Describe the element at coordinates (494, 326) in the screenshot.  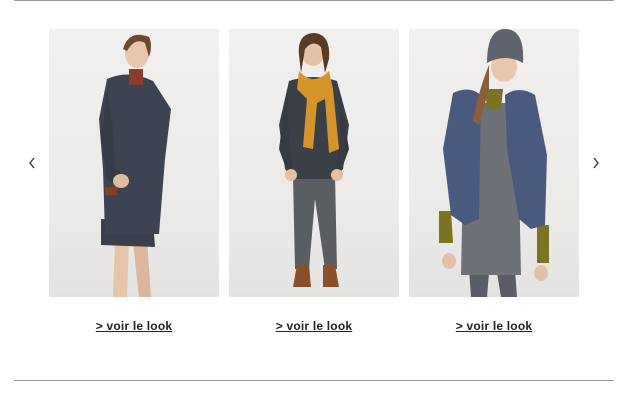
I see `voir-le-look-link-3: > voir le look` at that location.